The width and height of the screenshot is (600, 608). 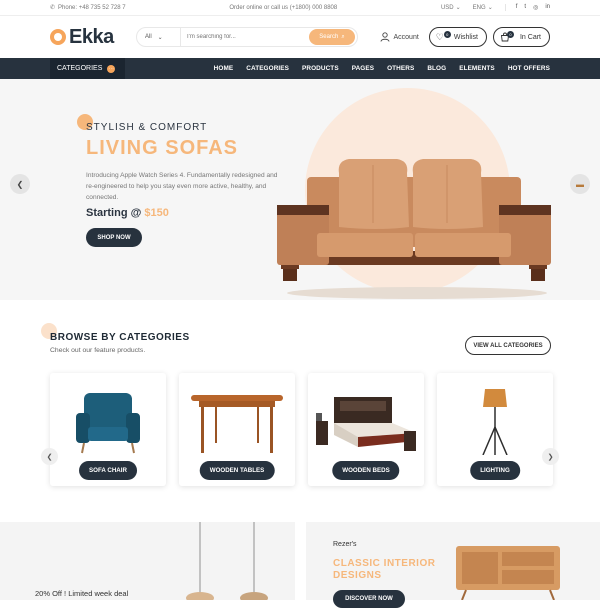 What do you see at coordinates (508, 345) in the screenshot?
I see `view-all-categories-button: VIEW ALL CATEGORIES` at bounding box center [508, 345].